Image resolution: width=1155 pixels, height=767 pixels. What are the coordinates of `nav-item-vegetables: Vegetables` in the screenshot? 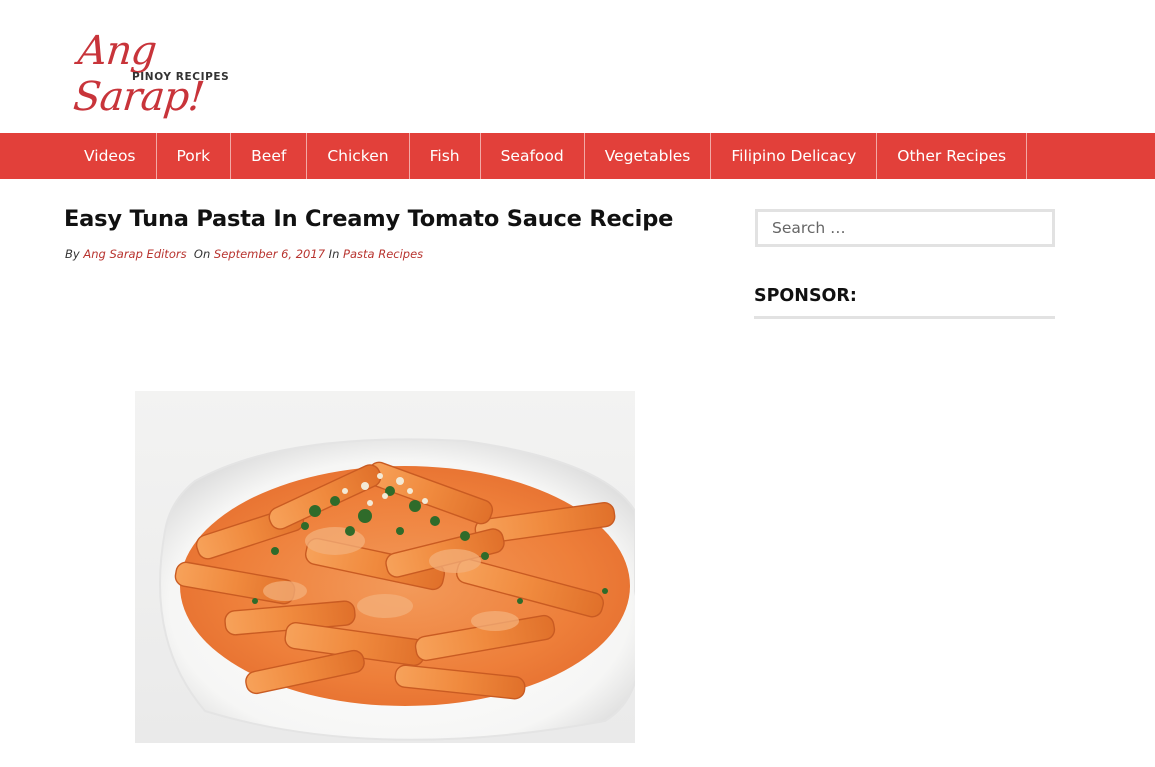 It's located at (647, 156).